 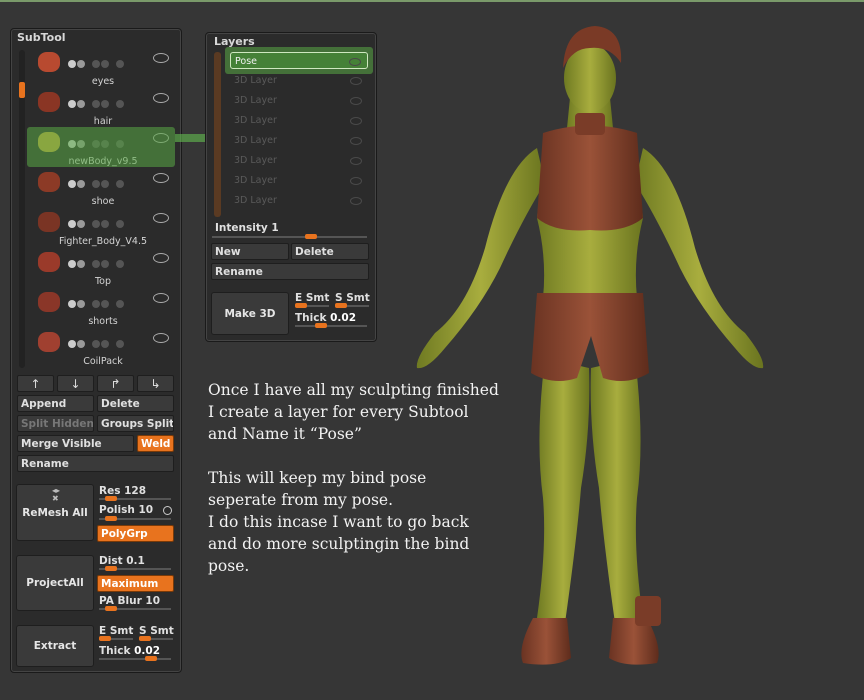 I want to click on project-all-label: ProjectAll, so click(x=55, y=583).